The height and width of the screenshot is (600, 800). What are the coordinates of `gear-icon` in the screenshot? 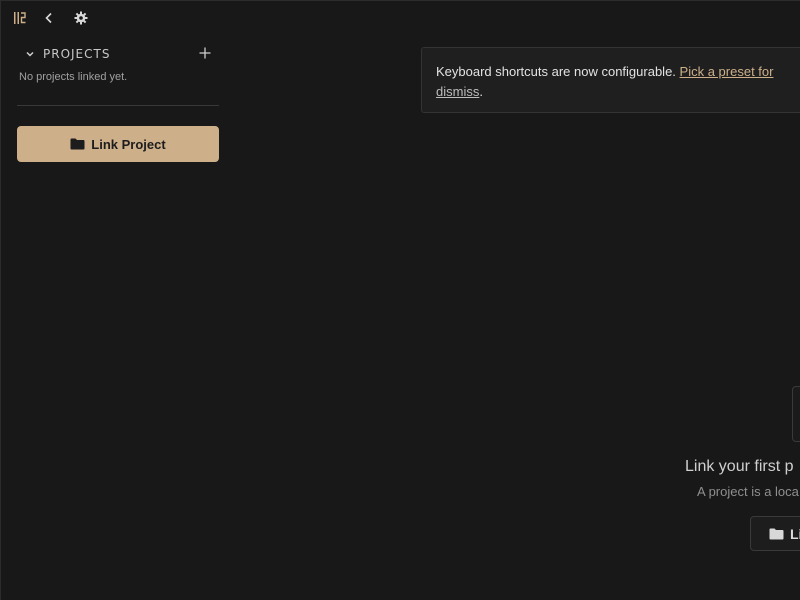 It's located at (81, 18).